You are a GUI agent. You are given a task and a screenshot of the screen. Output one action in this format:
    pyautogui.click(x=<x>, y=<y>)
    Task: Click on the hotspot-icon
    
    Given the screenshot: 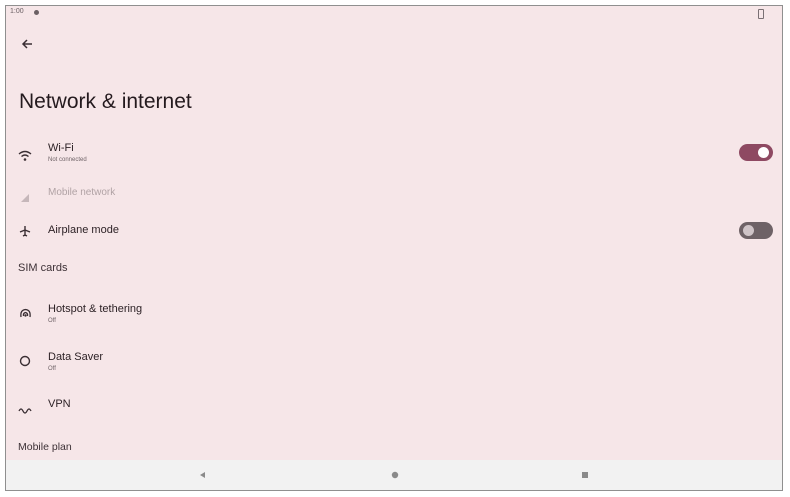 What is the action you would take?
    pyautogui.click(x=25, y=313)
    